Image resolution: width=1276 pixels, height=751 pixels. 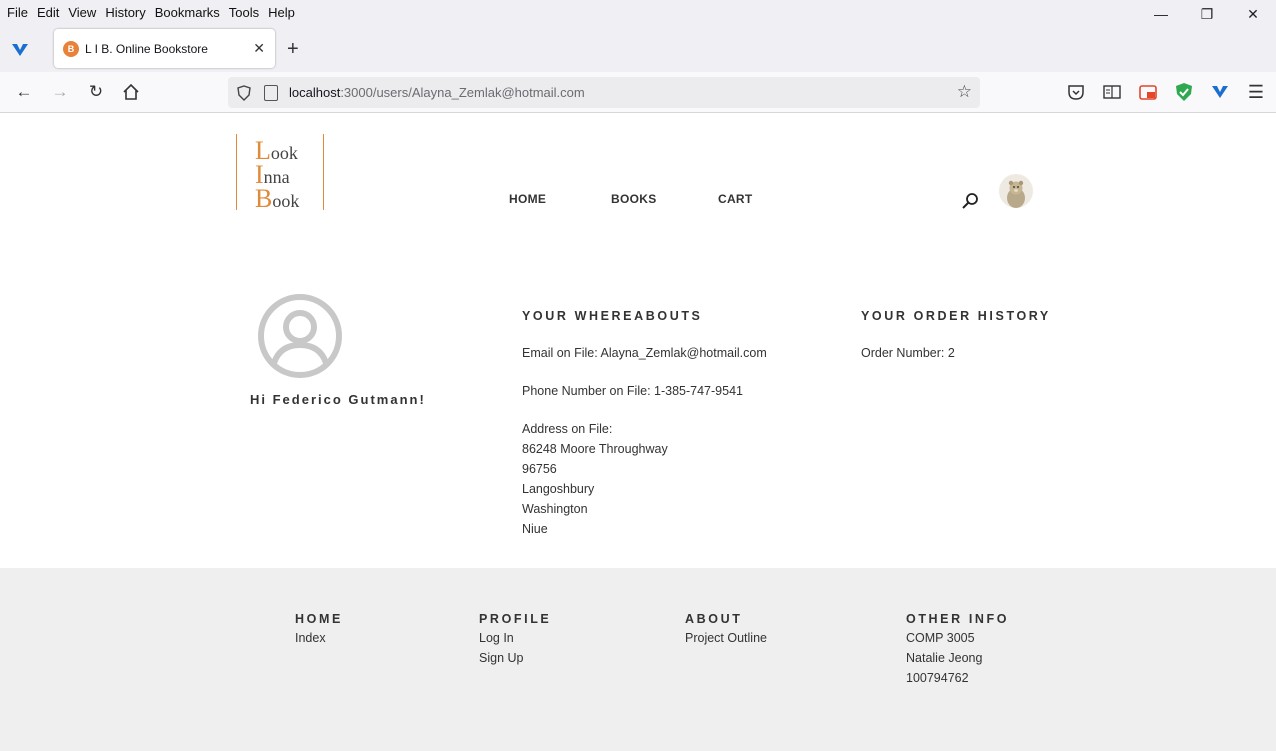 I want to click on nav-home: HOME, so click(x=527, y=199).